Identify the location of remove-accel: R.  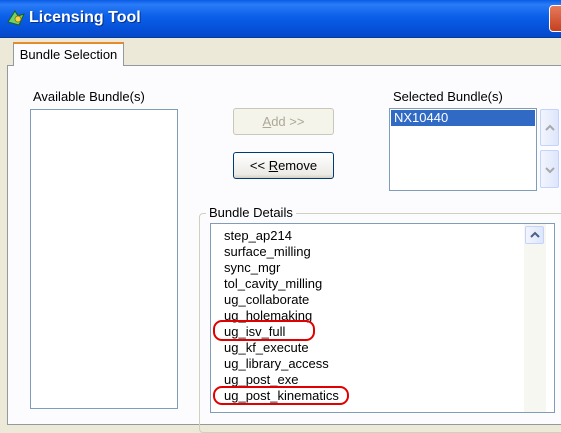
(273, 165).